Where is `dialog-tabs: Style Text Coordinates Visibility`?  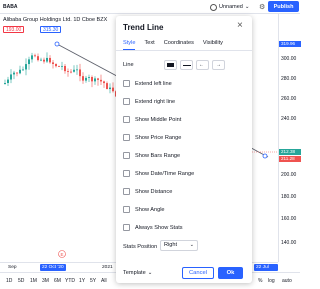 dialog-tabs: Style Text Coordinates Visibility is located at coordinates (177, 45).